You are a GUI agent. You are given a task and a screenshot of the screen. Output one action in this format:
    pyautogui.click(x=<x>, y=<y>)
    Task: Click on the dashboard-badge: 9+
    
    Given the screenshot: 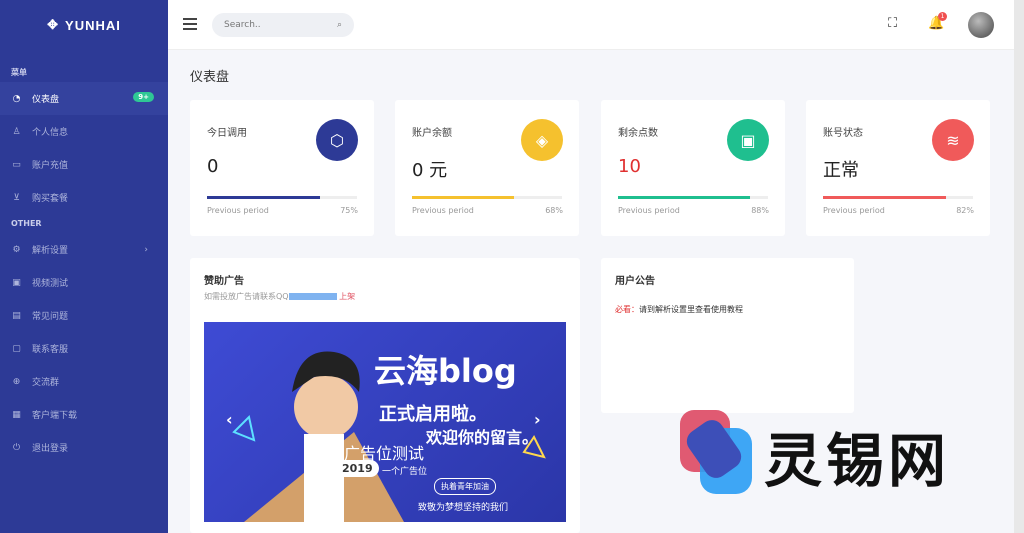 What is the action you would take?
    pyautogui.click(x=143, y=97)
    